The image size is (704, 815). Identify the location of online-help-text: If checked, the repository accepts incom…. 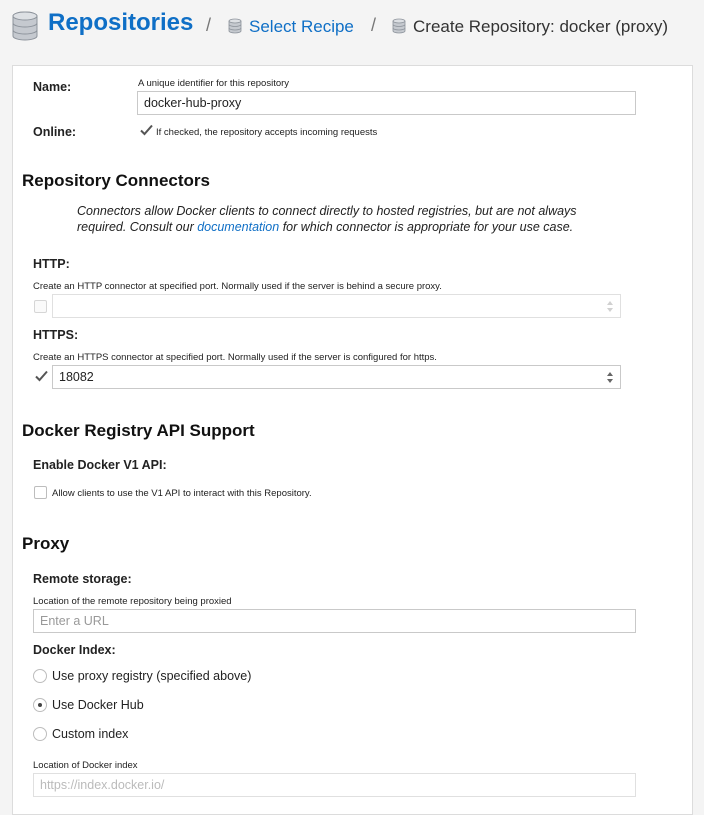
(267, 132).